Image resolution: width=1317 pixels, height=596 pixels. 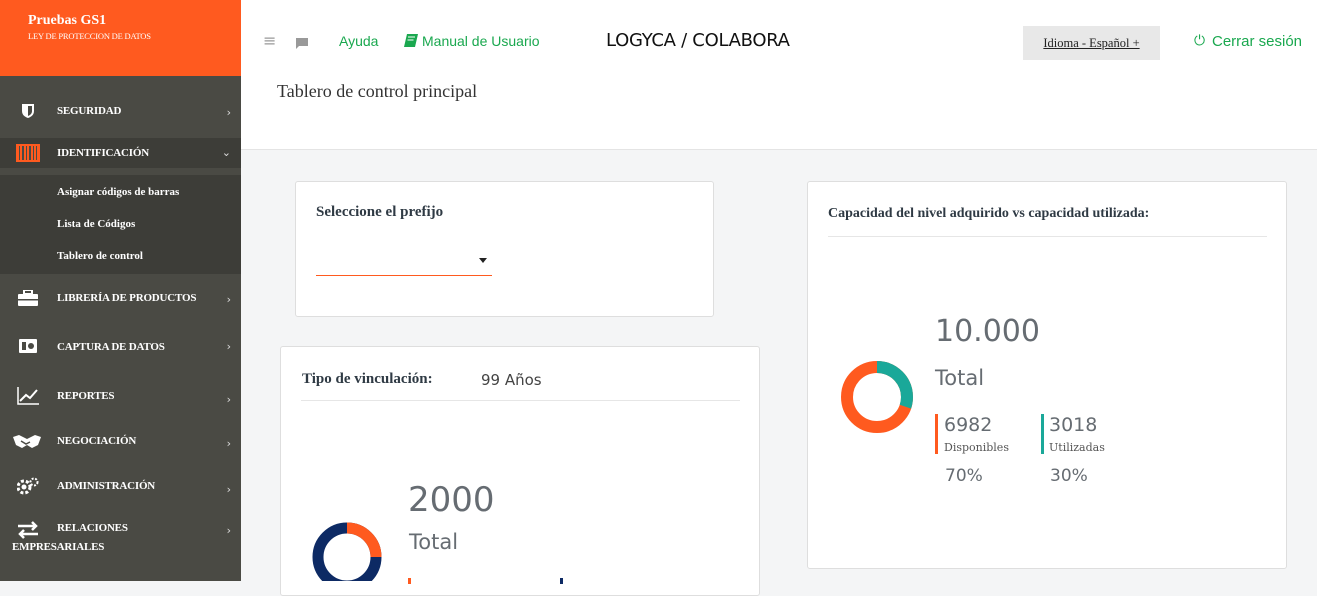 I want to click on available-label: Disponibles, so click(x=976, y=447).